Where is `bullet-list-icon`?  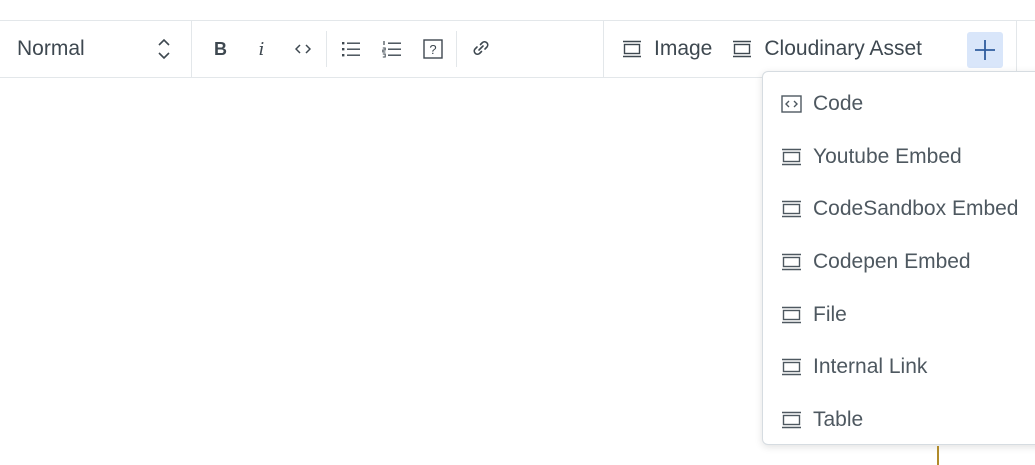 bullet-list-icon is located at coordinates (351, 49).